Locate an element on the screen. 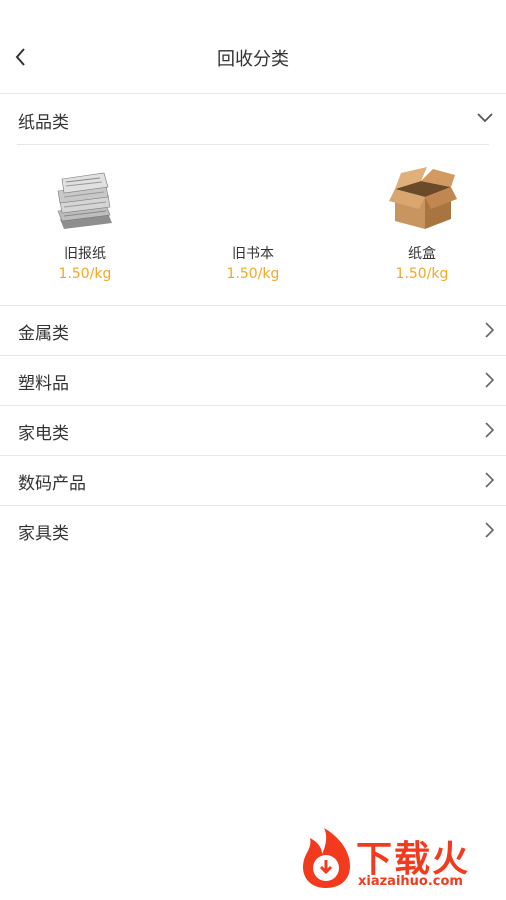  category-row-plastic: 塑料品 is located at coordinates (253, 380).